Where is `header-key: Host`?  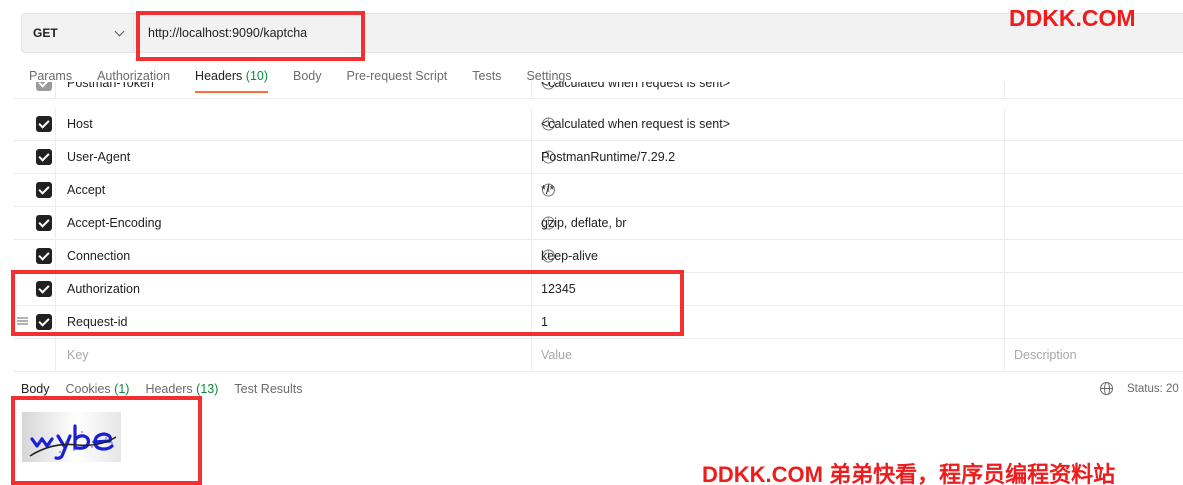
header-key: Host is located at coordinates (80, 124).